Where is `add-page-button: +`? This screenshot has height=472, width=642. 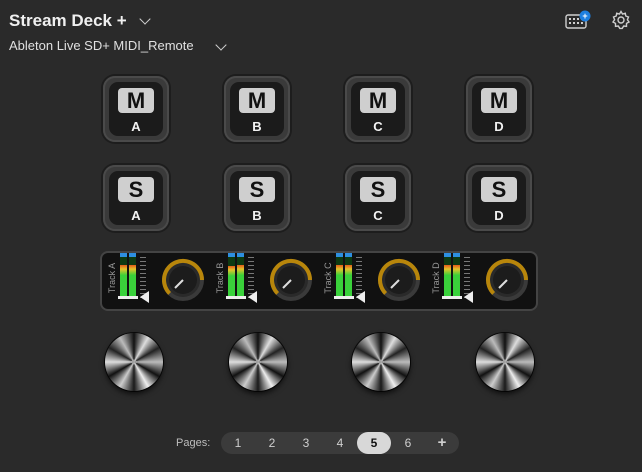 add-page-button: + is located at coordinates (442, 443).